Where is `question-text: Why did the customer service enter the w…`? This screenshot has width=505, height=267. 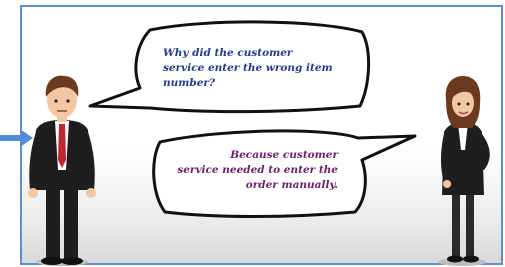
question-text: Why did the customer service enter the w… is located at coordinates (258, 68).